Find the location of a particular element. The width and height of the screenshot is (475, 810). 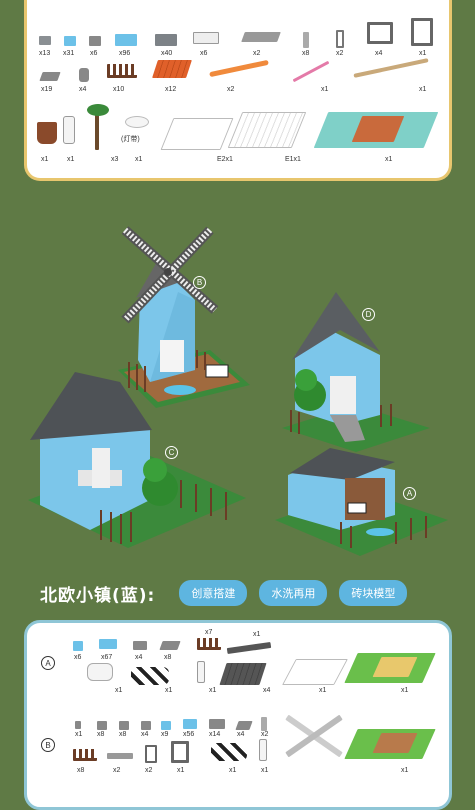

goat-figure is located at coordinates (100, 672).